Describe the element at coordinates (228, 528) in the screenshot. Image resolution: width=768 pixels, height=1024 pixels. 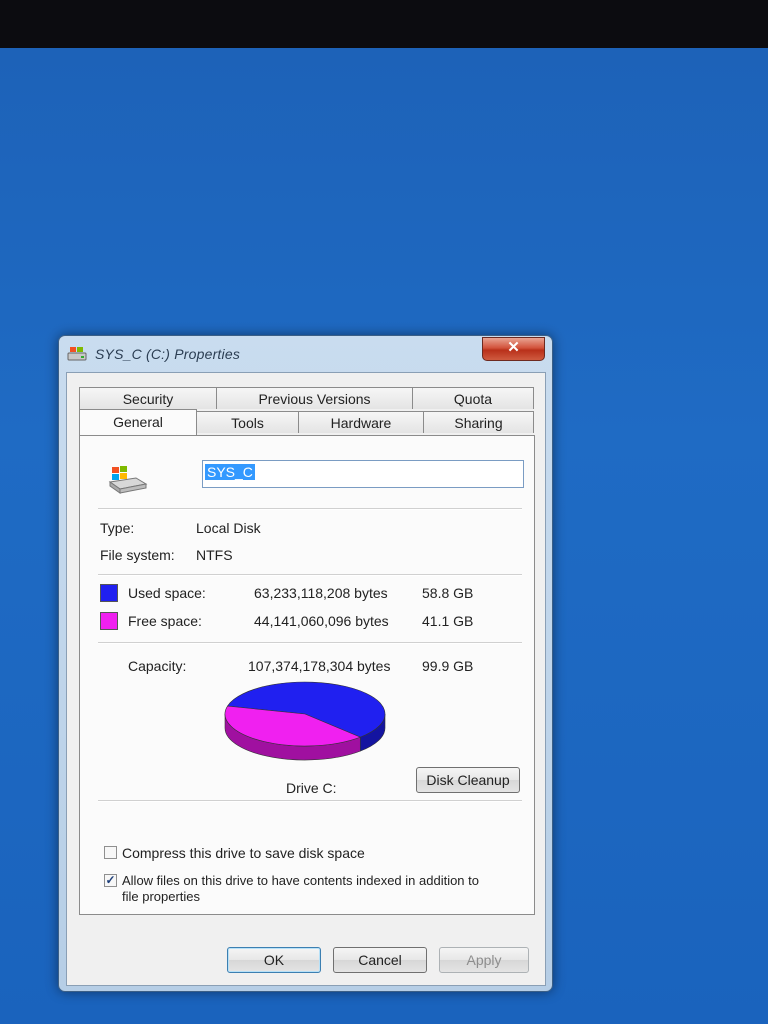
I see `type-value: Local Disk` at that location.